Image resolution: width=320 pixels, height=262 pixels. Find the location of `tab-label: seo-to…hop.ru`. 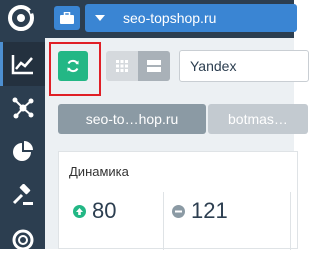

tab-label: seo-to…hop.ru is located at coordinates (132, 119).